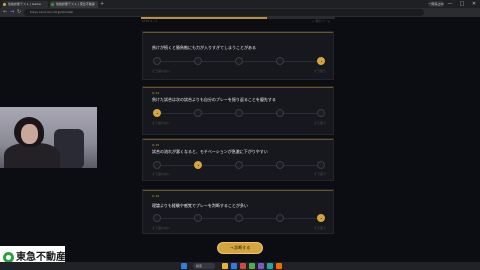 This screenshot has width=480, height=270. Describe the element at coordinates (12, 12) in the screenshot. I see `forward-icon: →` at that location.